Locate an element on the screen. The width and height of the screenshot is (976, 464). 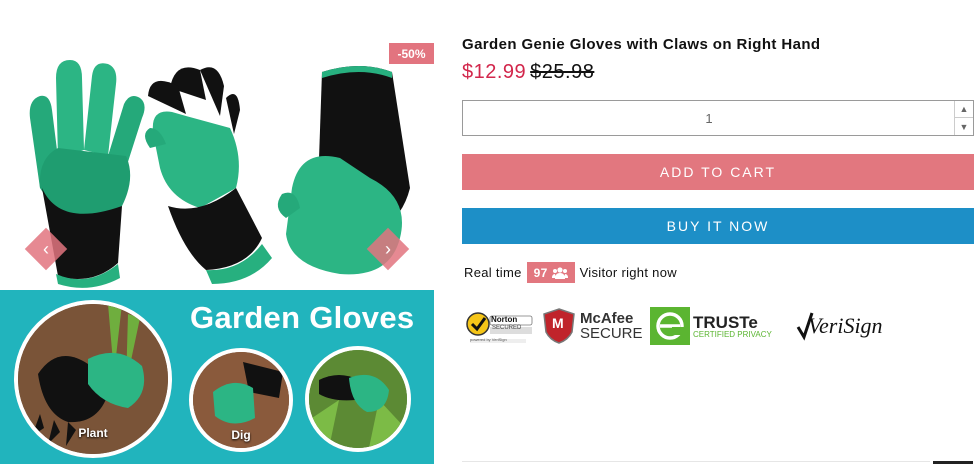
users-icon is located at coordinates (559, 272).